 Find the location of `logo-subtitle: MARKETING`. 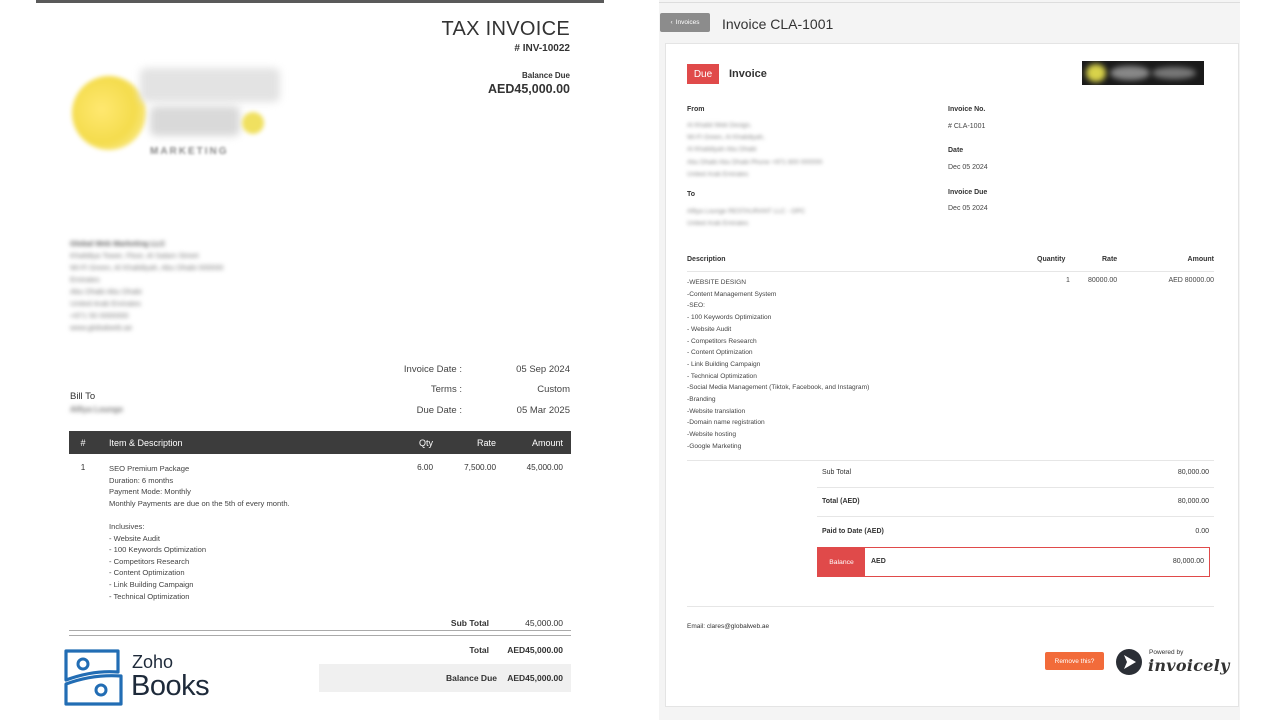

logo-subtitle: MARKETING is located at coordinates (189, 151).